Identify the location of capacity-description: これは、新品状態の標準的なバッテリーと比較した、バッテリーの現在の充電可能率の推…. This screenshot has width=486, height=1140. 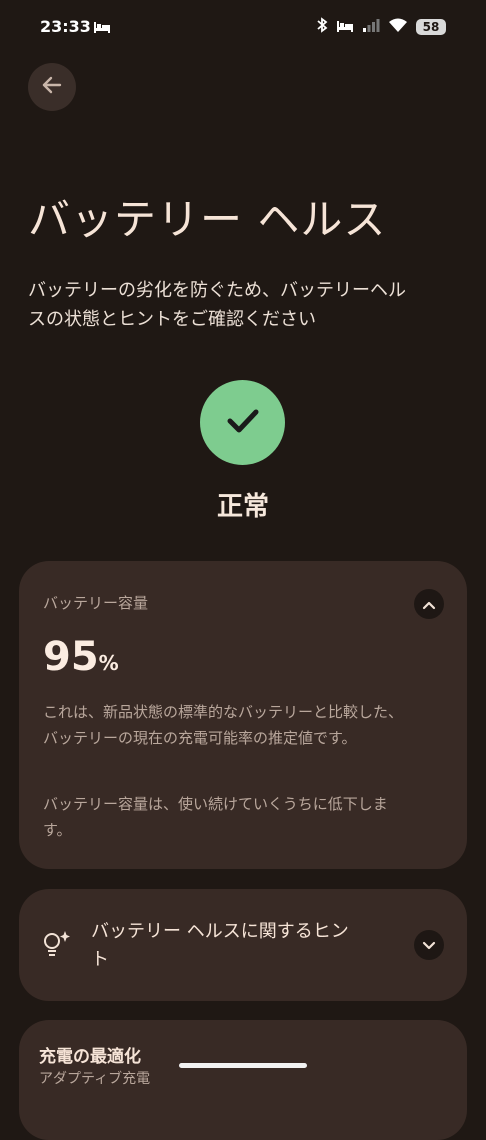
(223, 725).